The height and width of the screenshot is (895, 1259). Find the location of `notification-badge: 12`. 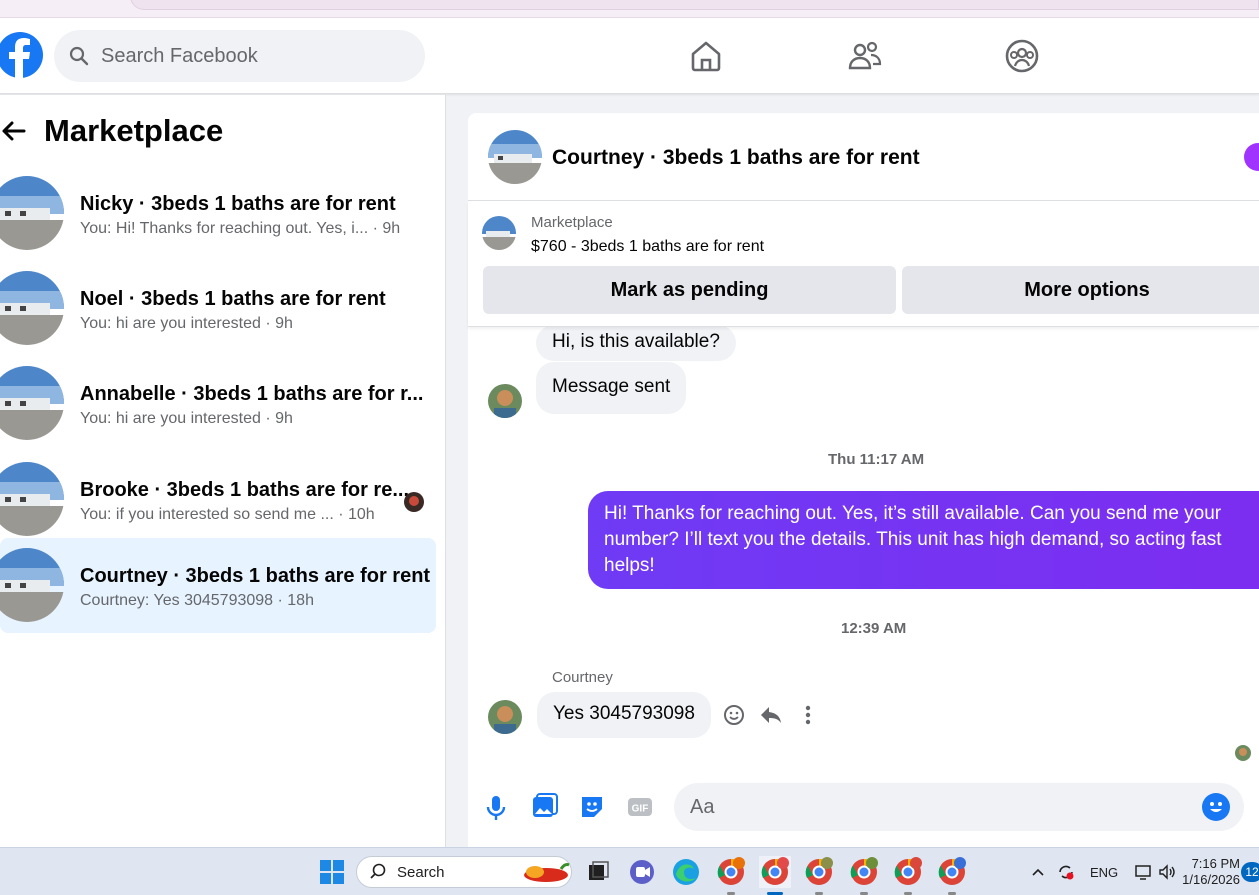

notification-badge: 12 is located at coordinates (1250, 872).